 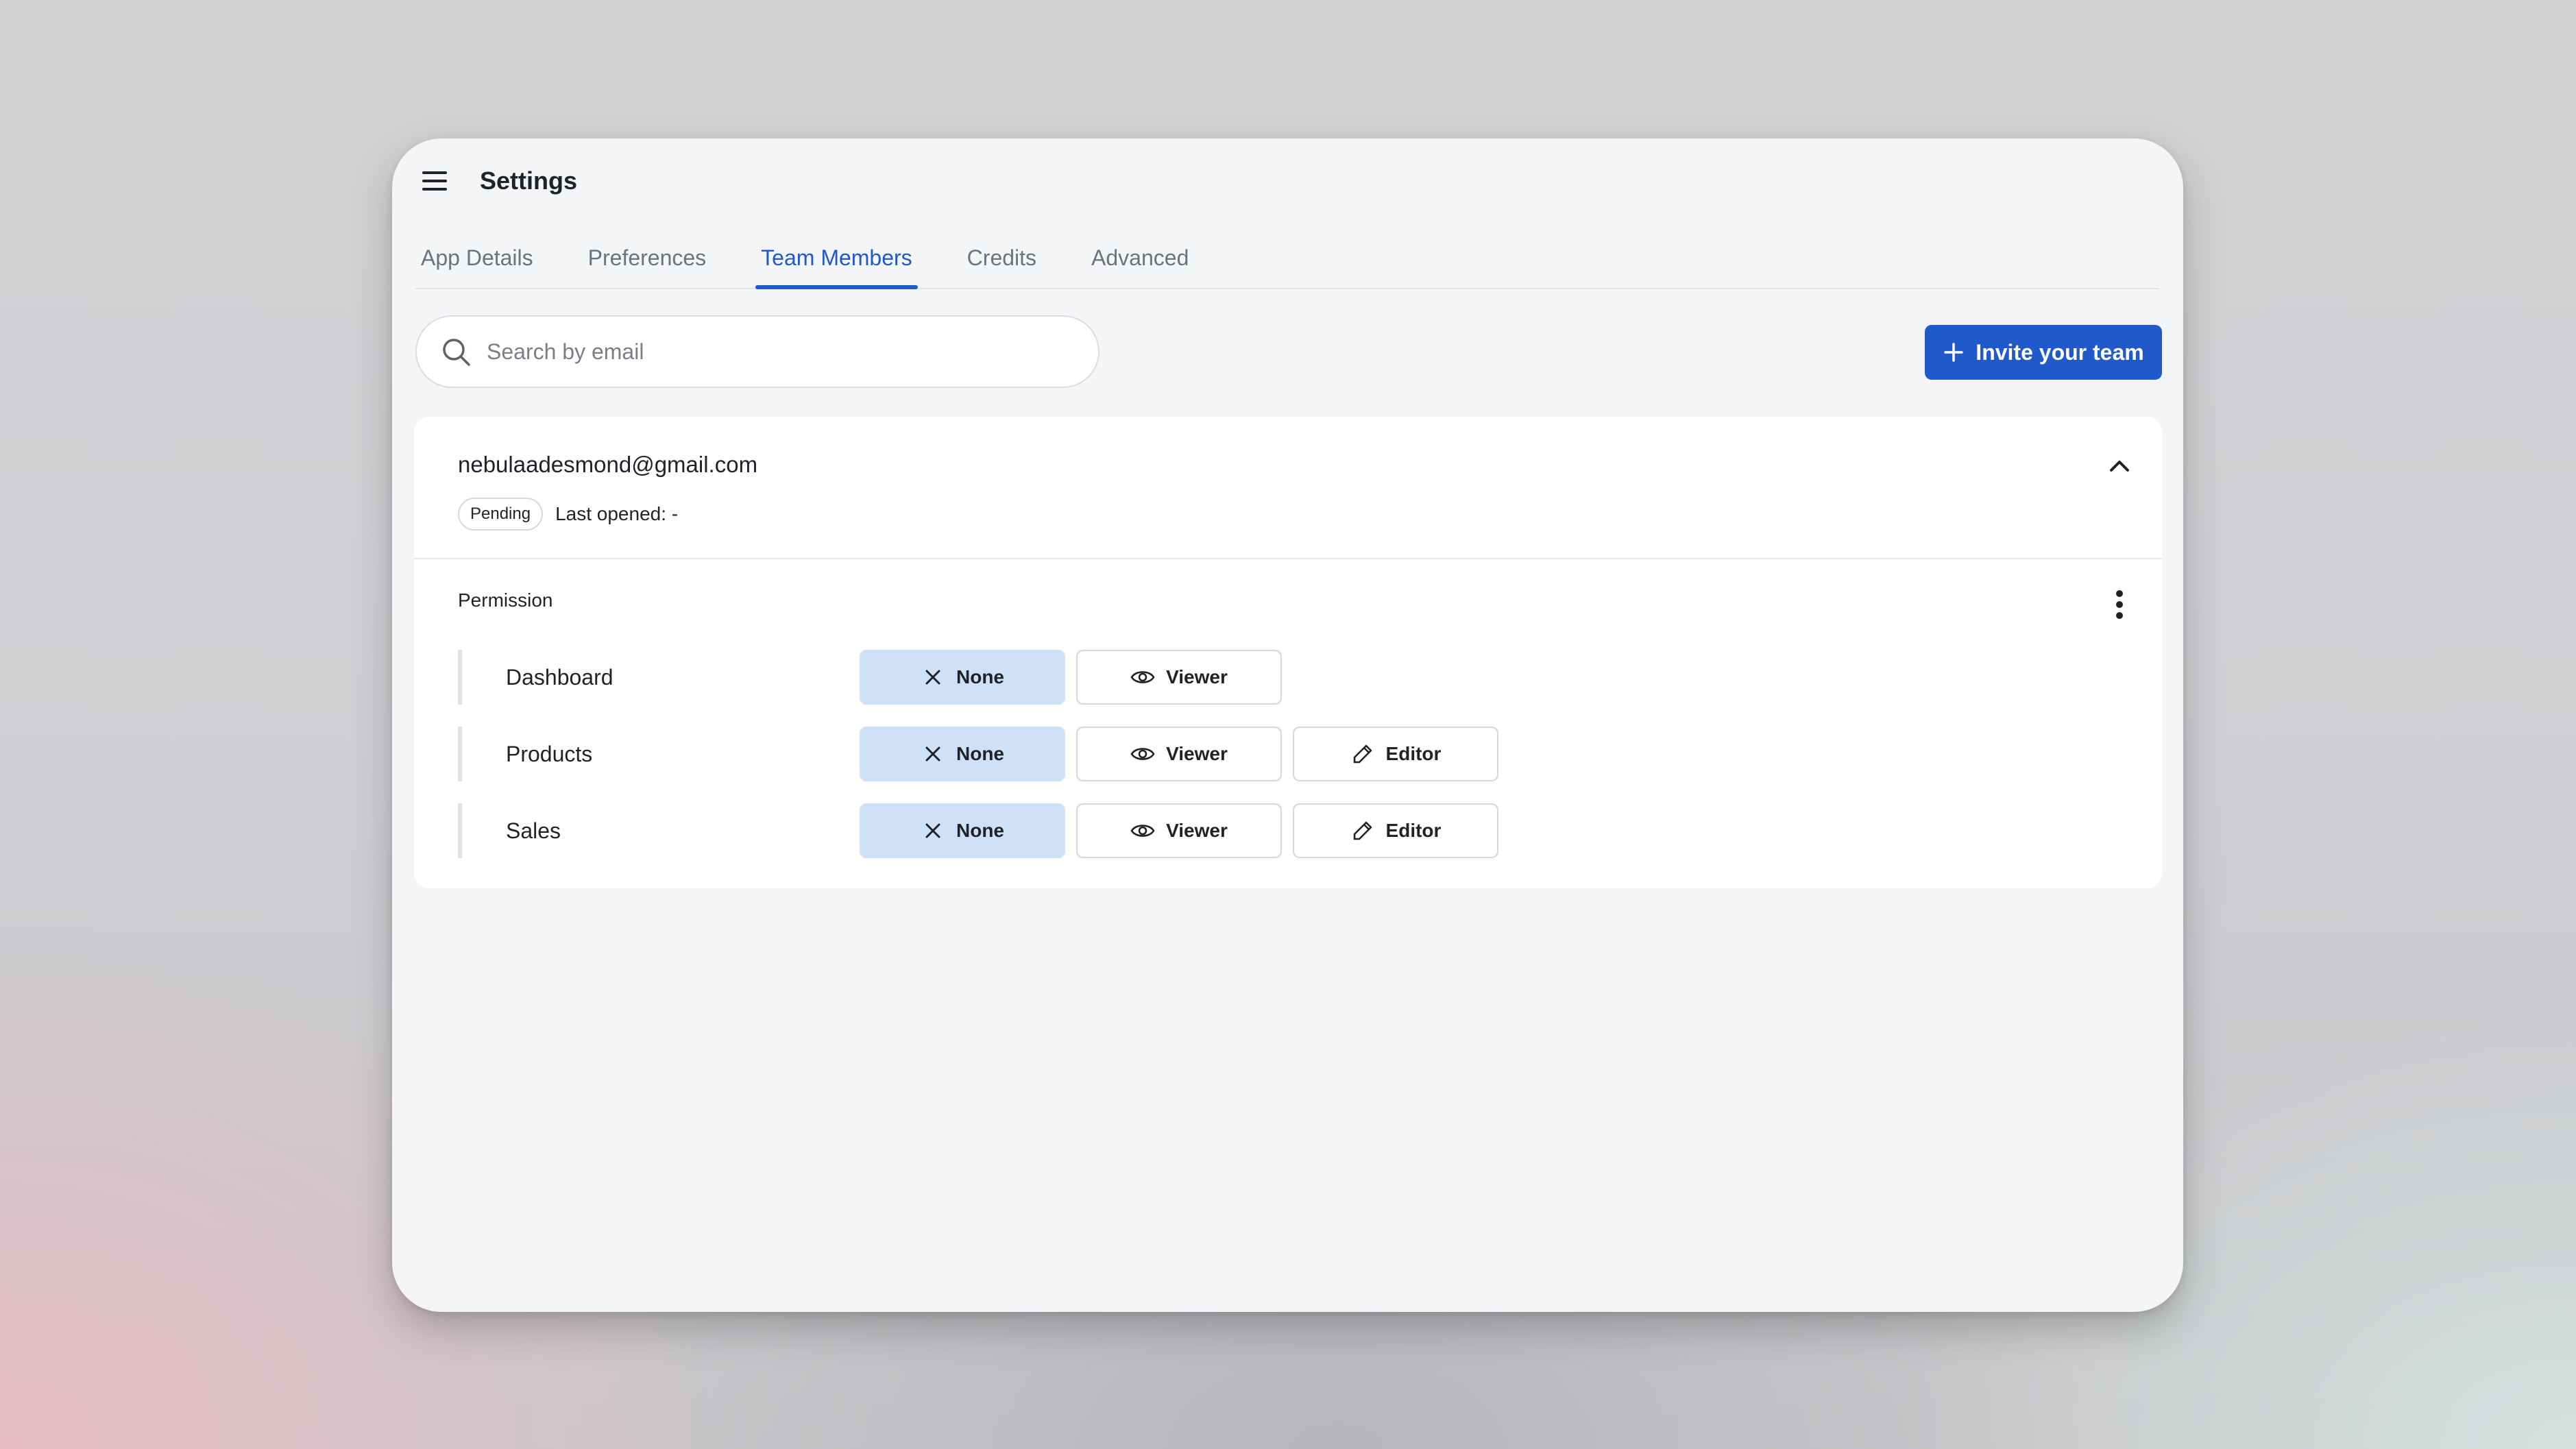 I want to click on tab-team-members: Team Members, so click(x=836, y=261).